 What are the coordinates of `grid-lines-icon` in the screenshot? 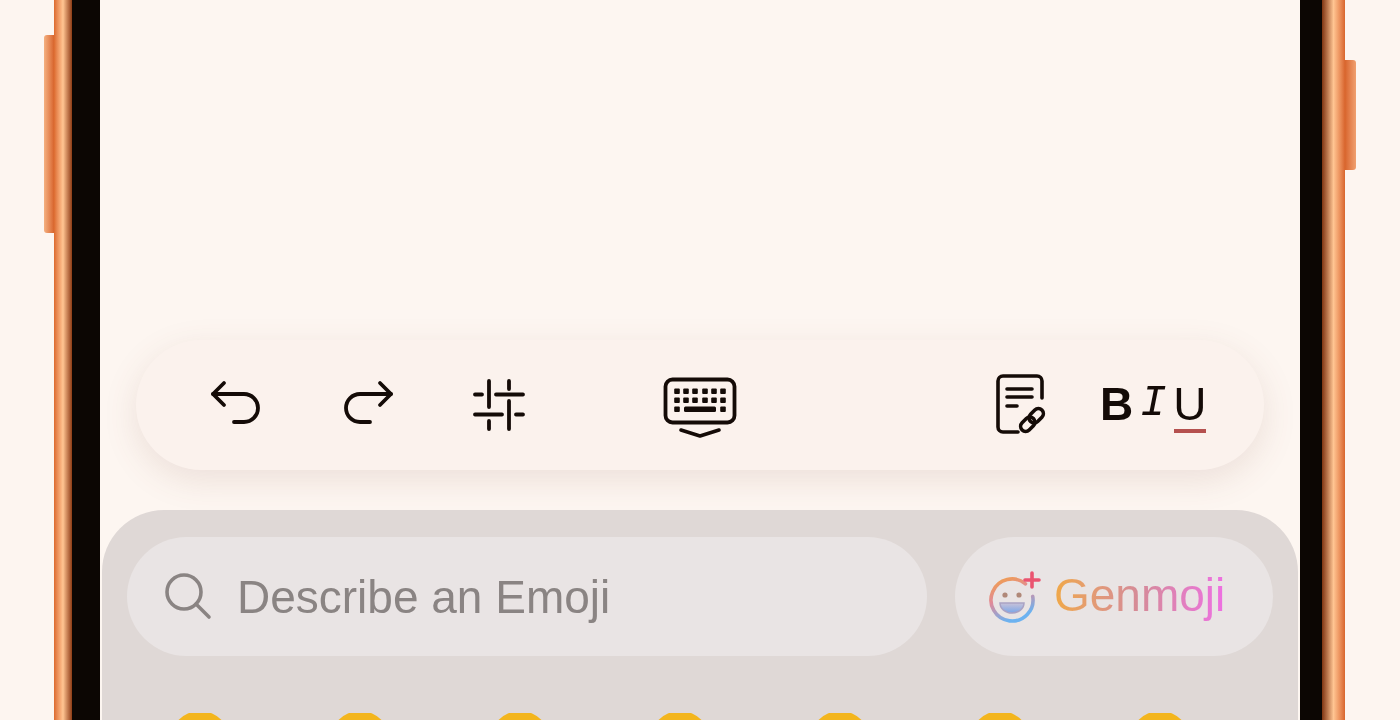 It's located at (499, 405).